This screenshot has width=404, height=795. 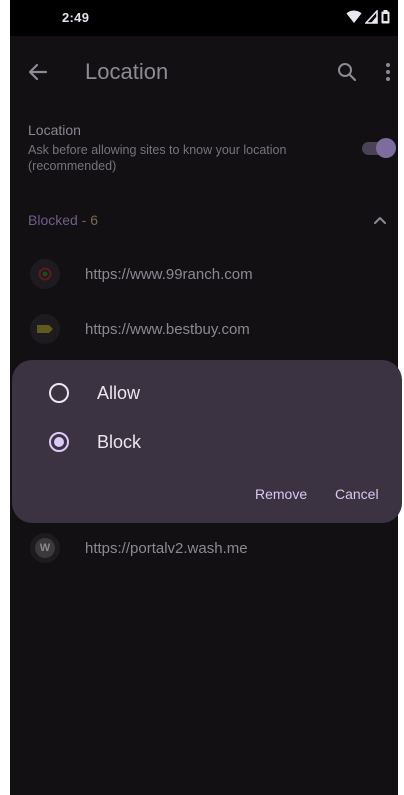 I want to click on app-bar: Location, so click(x=204, y=72).